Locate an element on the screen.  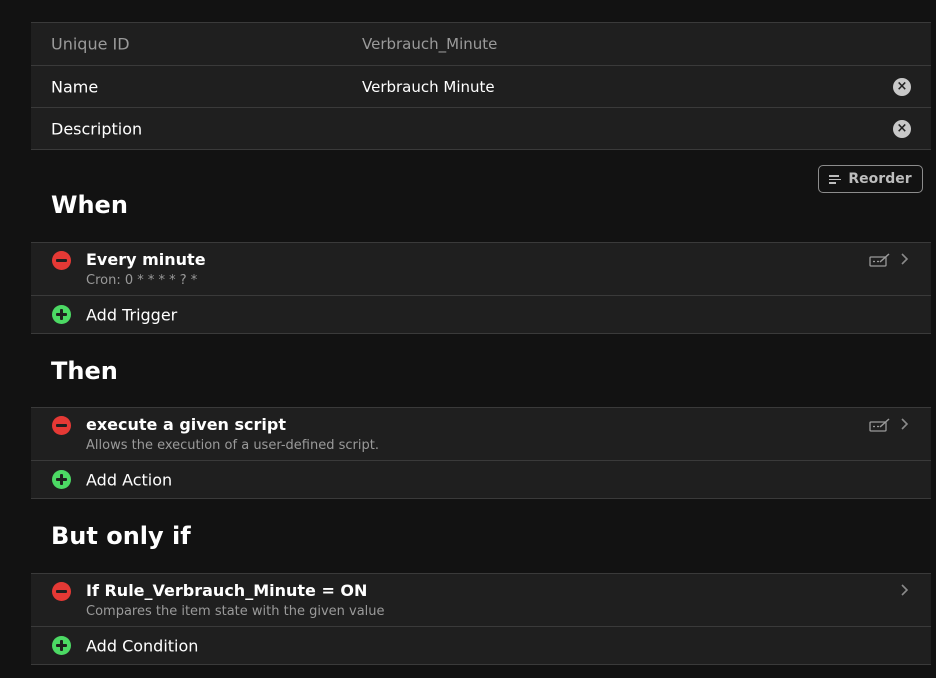
sort-lines-icon is located at coordinates (835, 179).